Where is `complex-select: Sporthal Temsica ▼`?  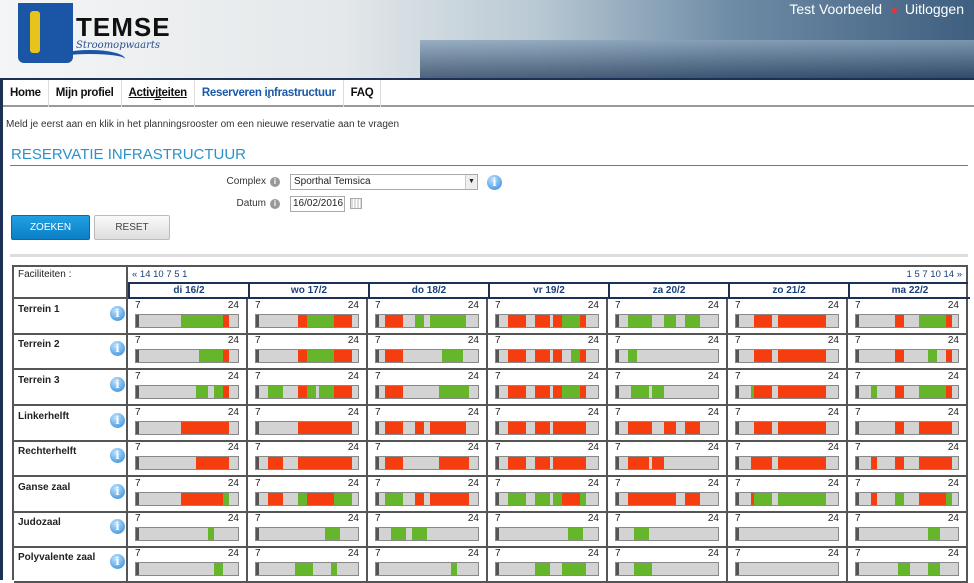
complex-select: Sporthal Temsica ▼ is located at coordinates (384, 182).